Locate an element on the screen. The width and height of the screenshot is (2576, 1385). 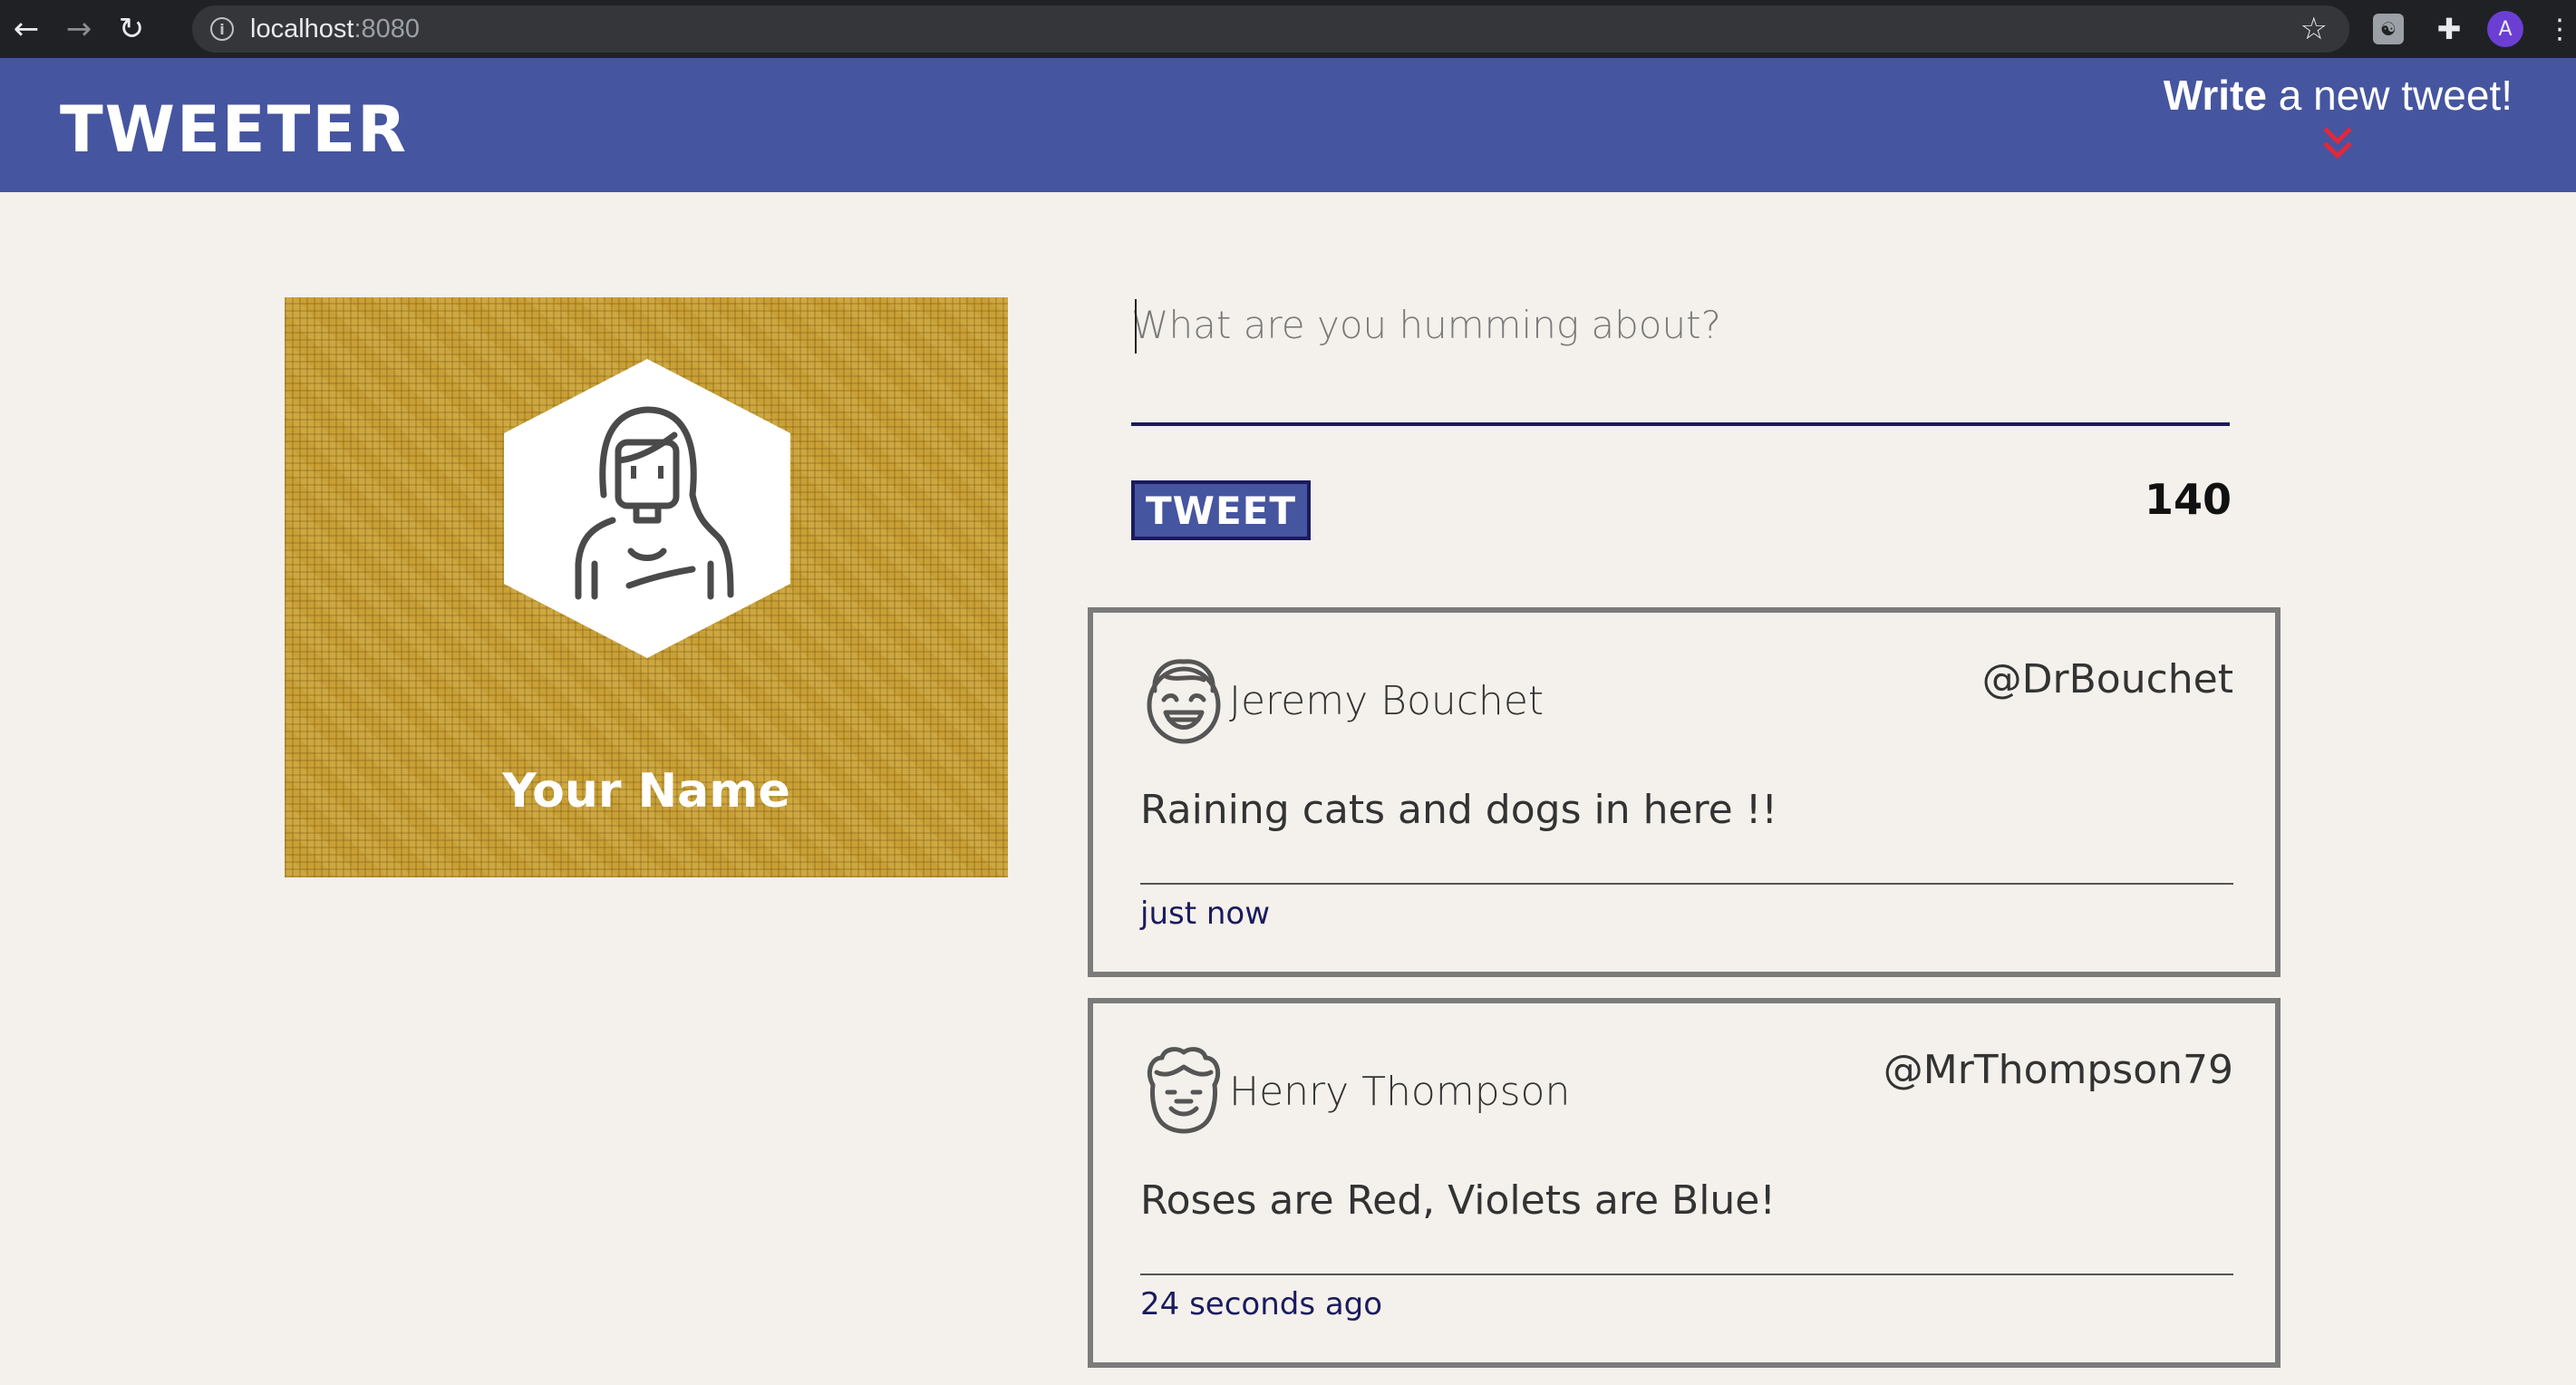
forward-icon: → is located at coordinates (79, 29).